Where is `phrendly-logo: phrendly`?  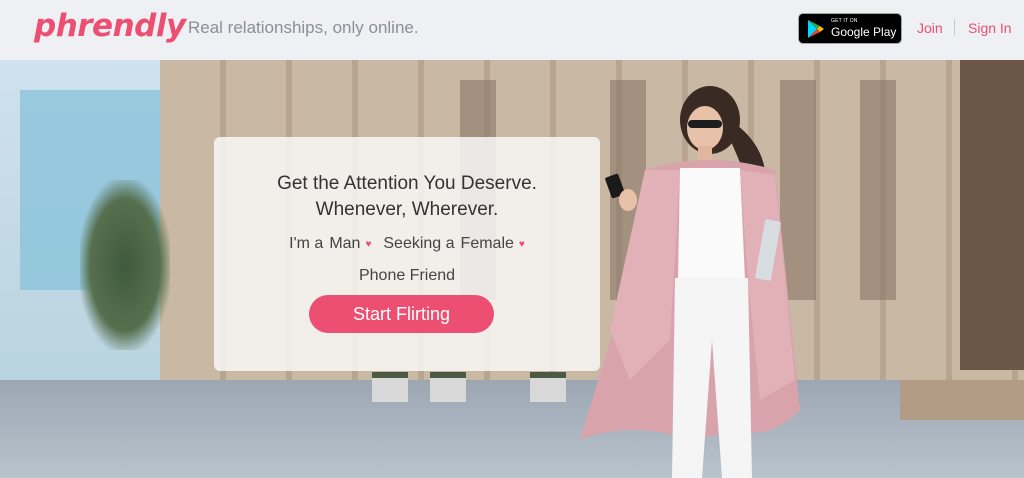
phrendly-logo: phrendly is located at coordinates (110, 26).